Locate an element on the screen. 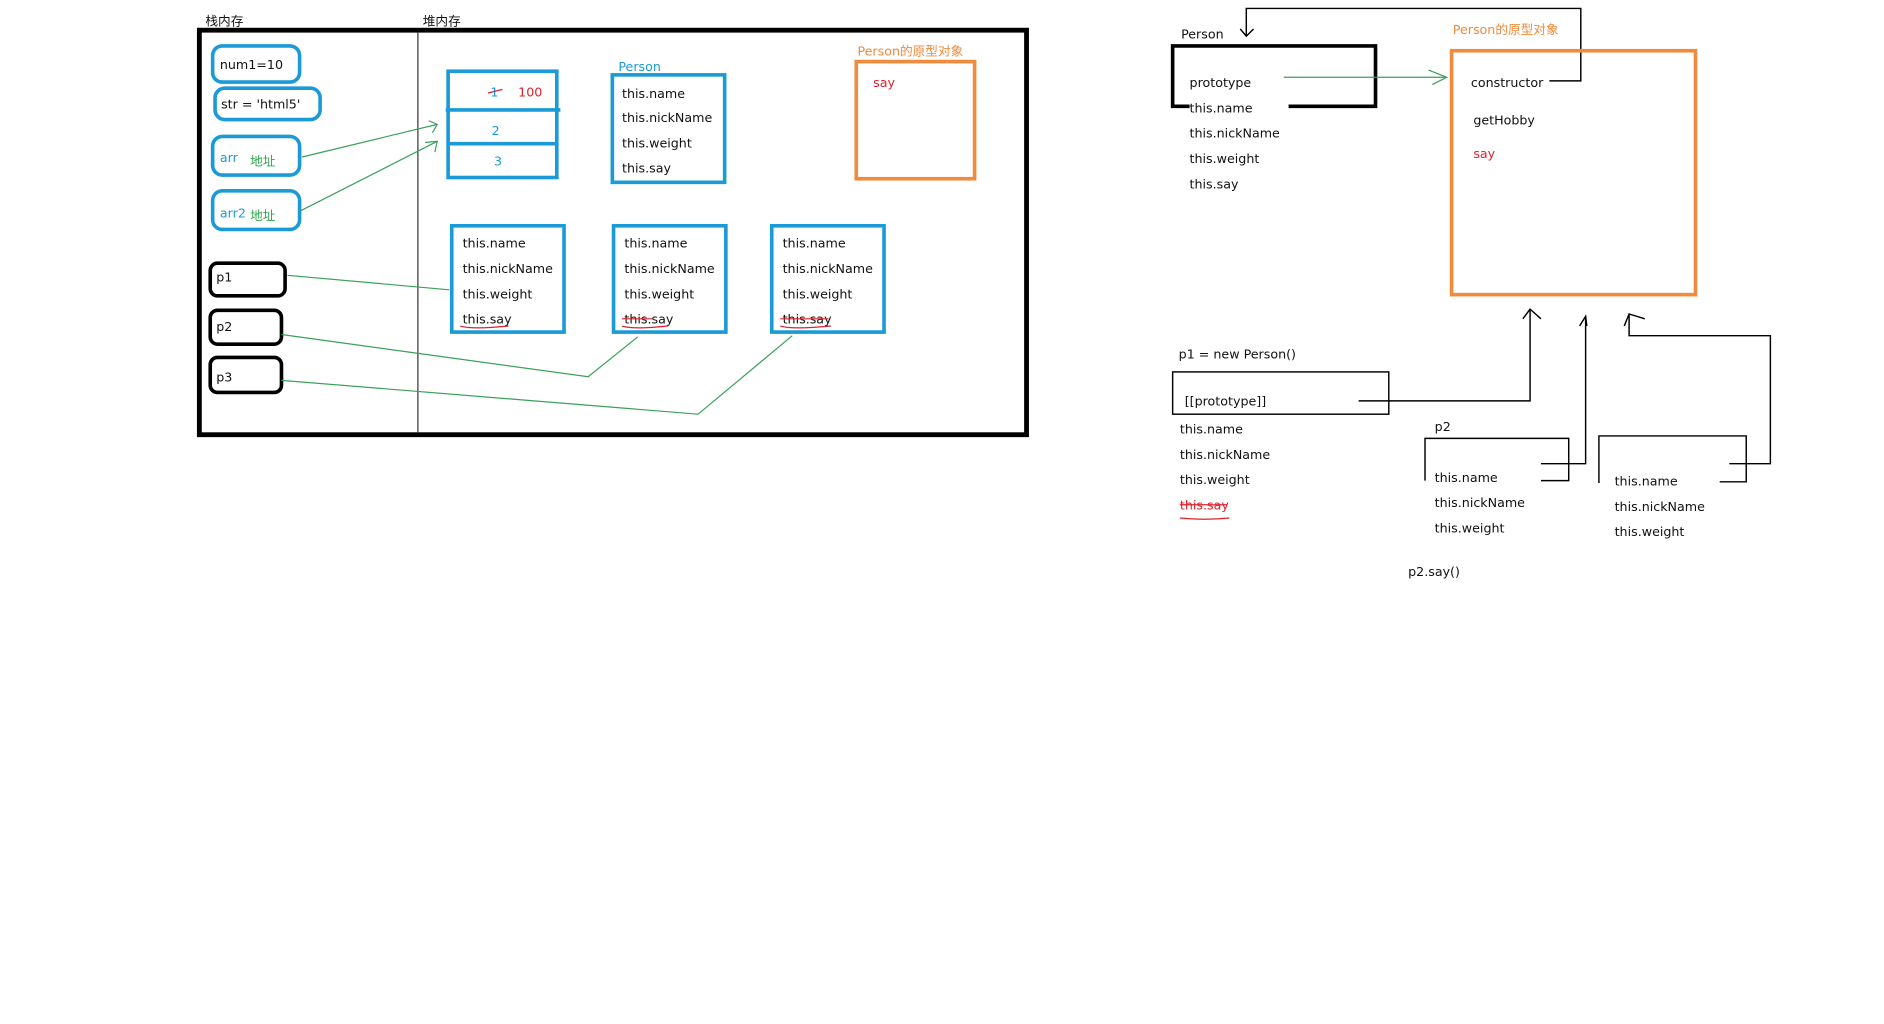 Image resolution: width=1884 pixels, height=1024 pixels. p1-field: this.name is located at coordinates (1211, 429).